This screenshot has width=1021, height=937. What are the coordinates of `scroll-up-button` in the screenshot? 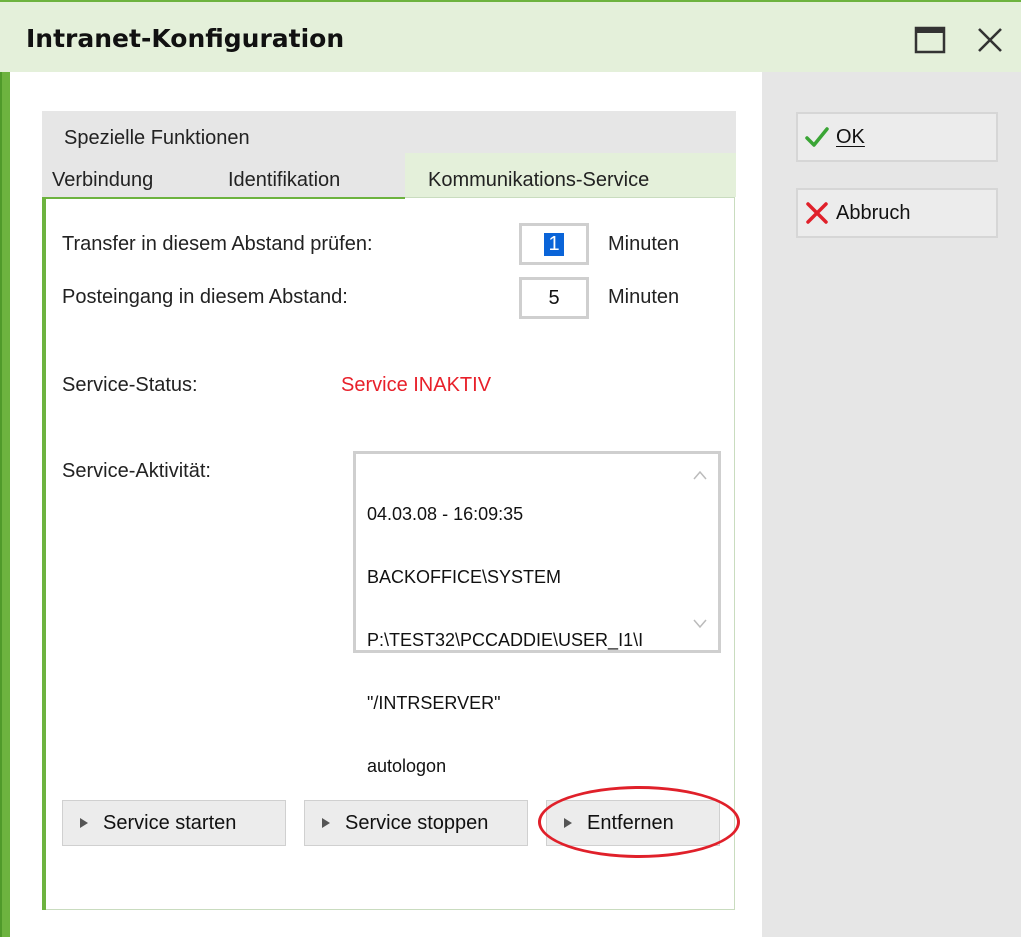 It's located at (700, 478).